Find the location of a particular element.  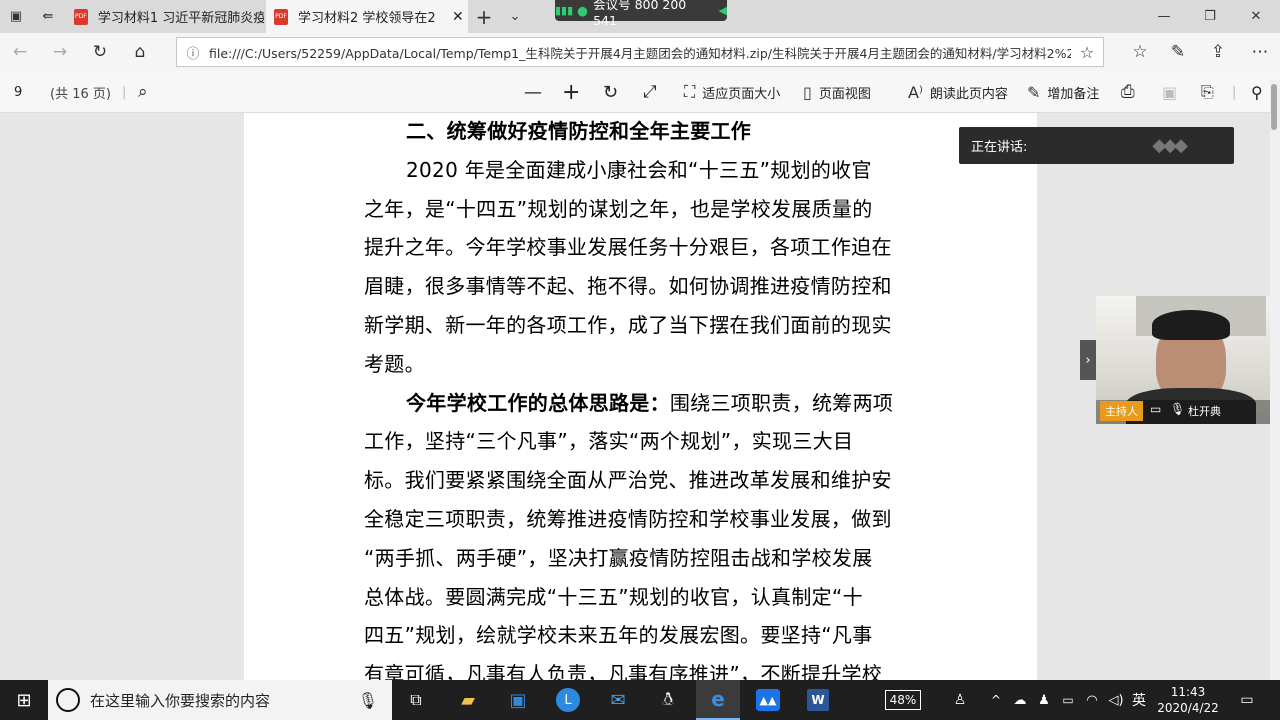

store-icon: ▣ is located at coordinates (518, 700).